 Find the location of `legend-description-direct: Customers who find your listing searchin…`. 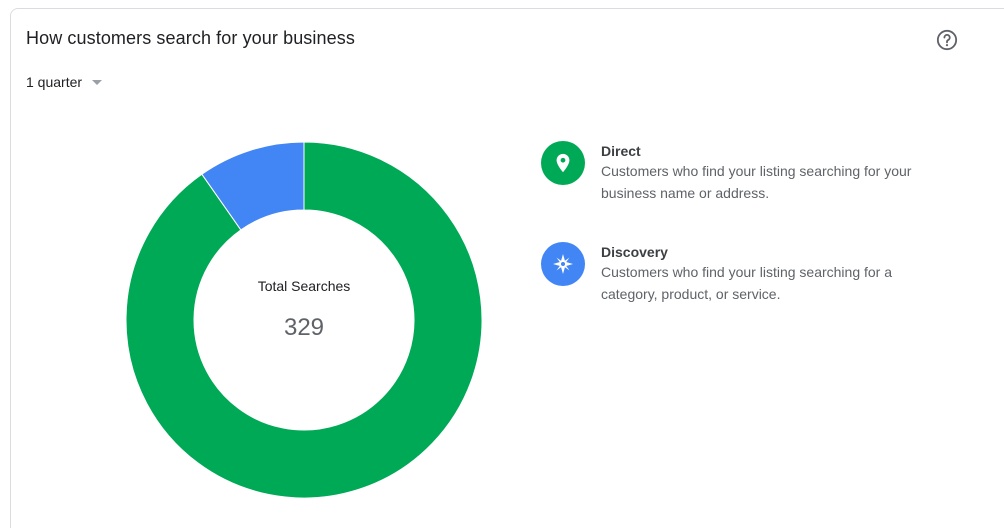

legend-description-direct: Customers who find your listing searchin… is located at coordinates (756, 182).